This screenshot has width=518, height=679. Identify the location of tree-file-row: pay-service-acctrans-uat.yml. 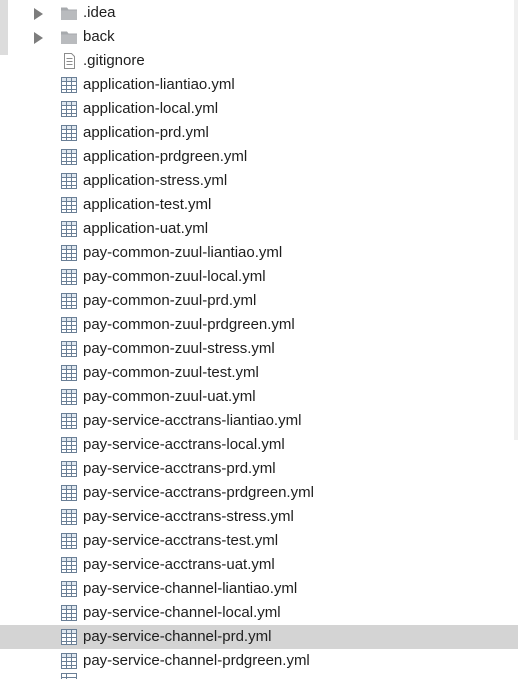
(259, 565).